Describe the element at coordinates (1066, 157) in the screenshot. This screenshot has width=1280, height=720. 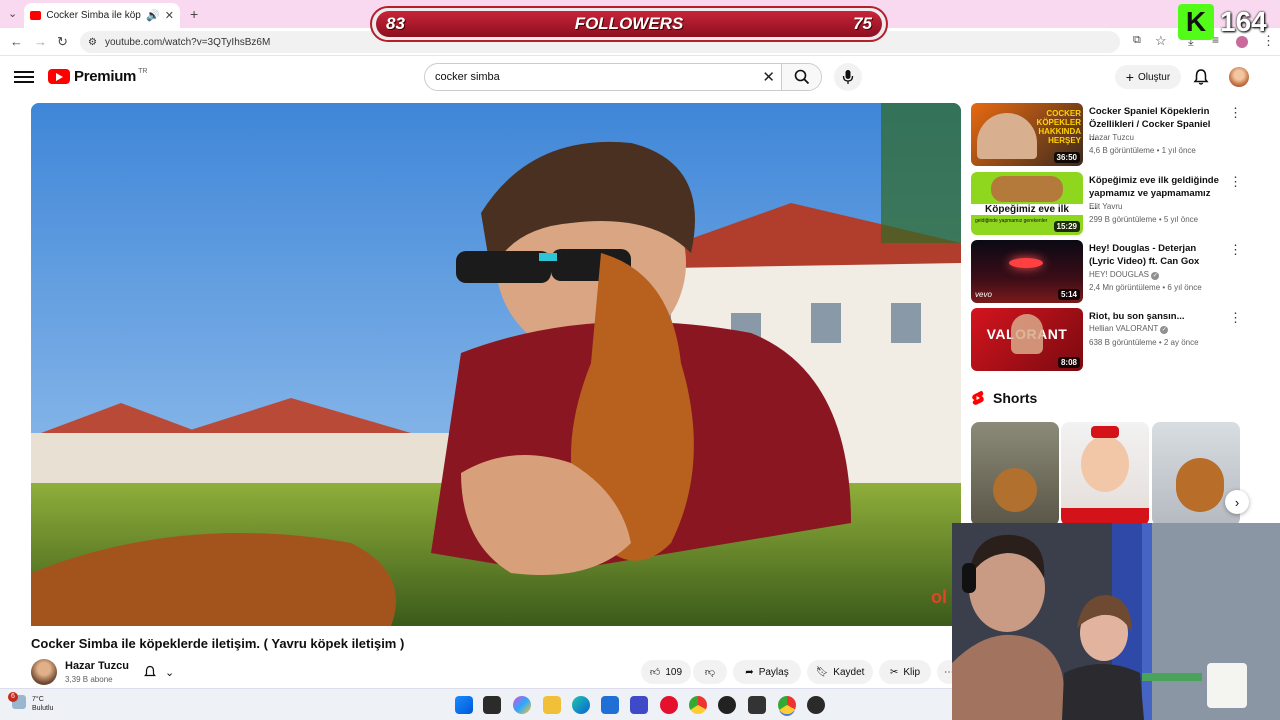
I see `duration-badge: 36:50` at that location.